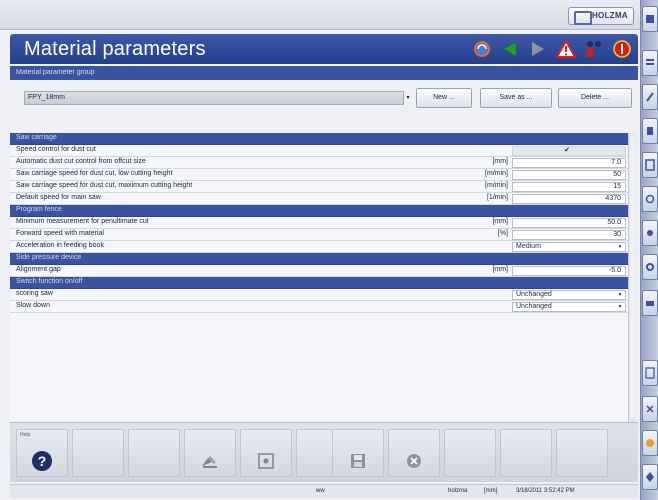  What do you see at coordinates (569, 235) in the screenshot?
I see `forward-speed-field: 30` at bounding box center [569, 235].